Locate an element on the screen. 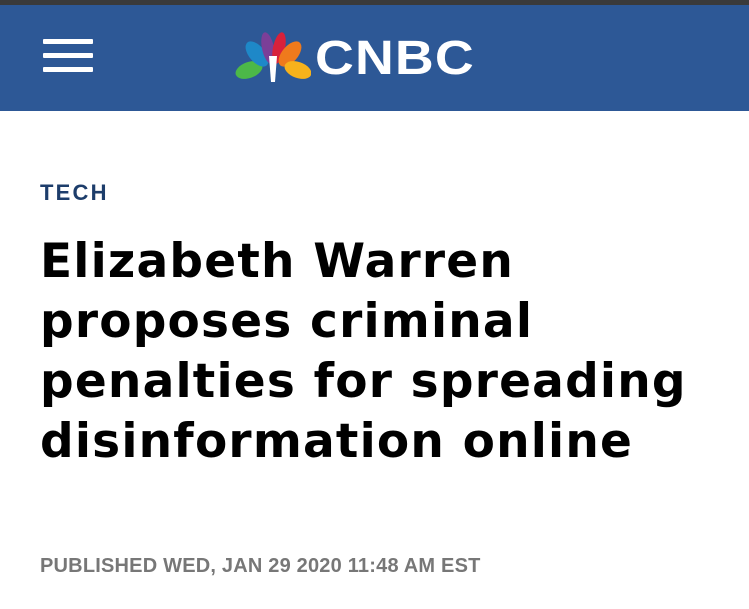 The width and height of the screenshot is (749, 609). published-timestamp: PUBLISHED WED, JAN 29 2020 11:48 AM EST is located at coordinates (260, 566).